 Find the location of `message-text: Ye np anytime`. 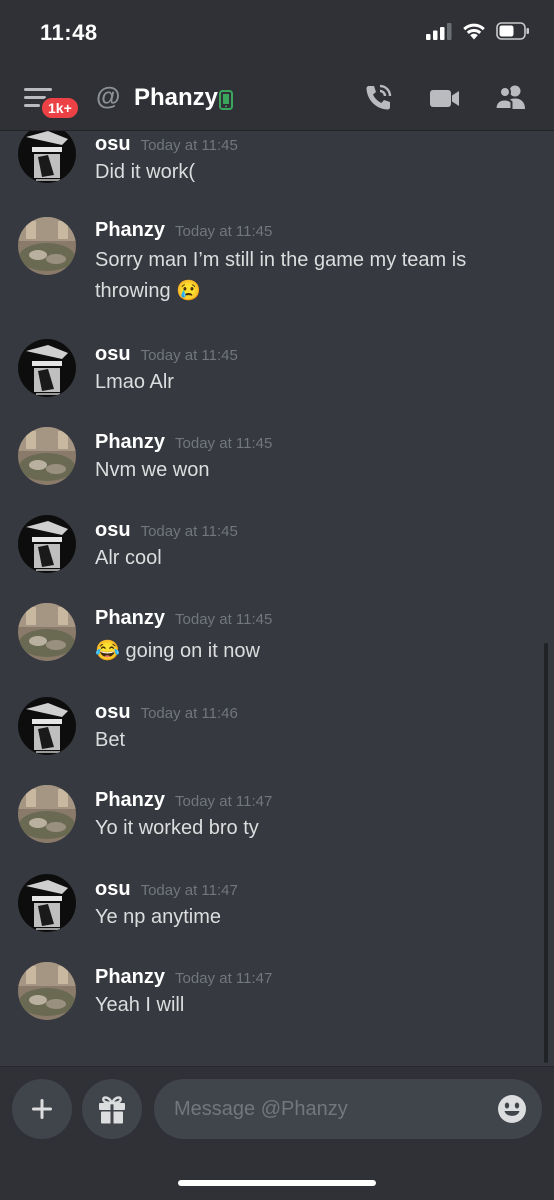

message-text: Ye np anytime is located at coordinates (158, 917).